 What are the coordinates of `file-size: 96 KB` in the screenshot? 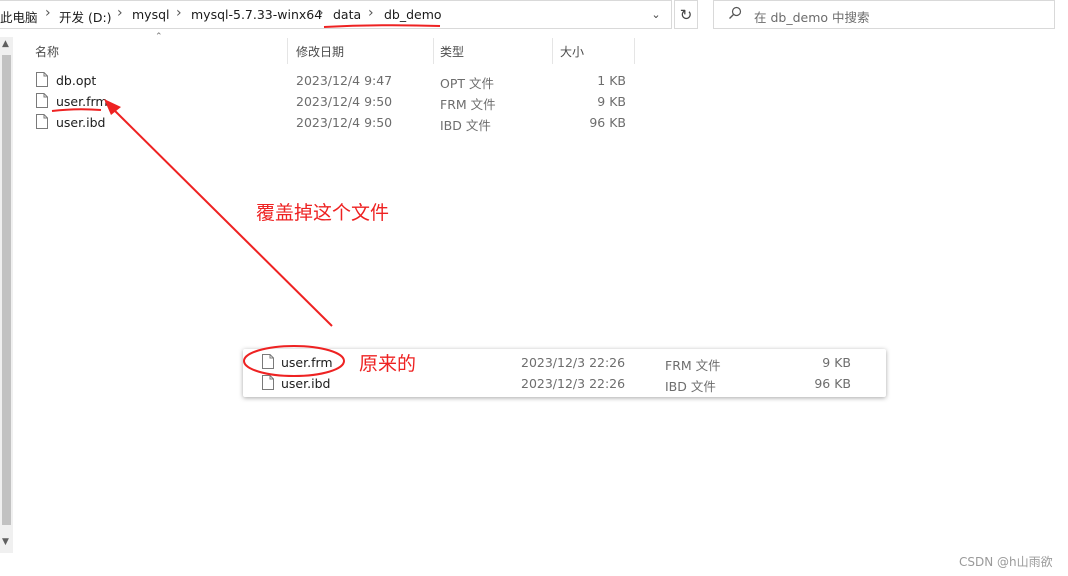 It's located at (832, 383).